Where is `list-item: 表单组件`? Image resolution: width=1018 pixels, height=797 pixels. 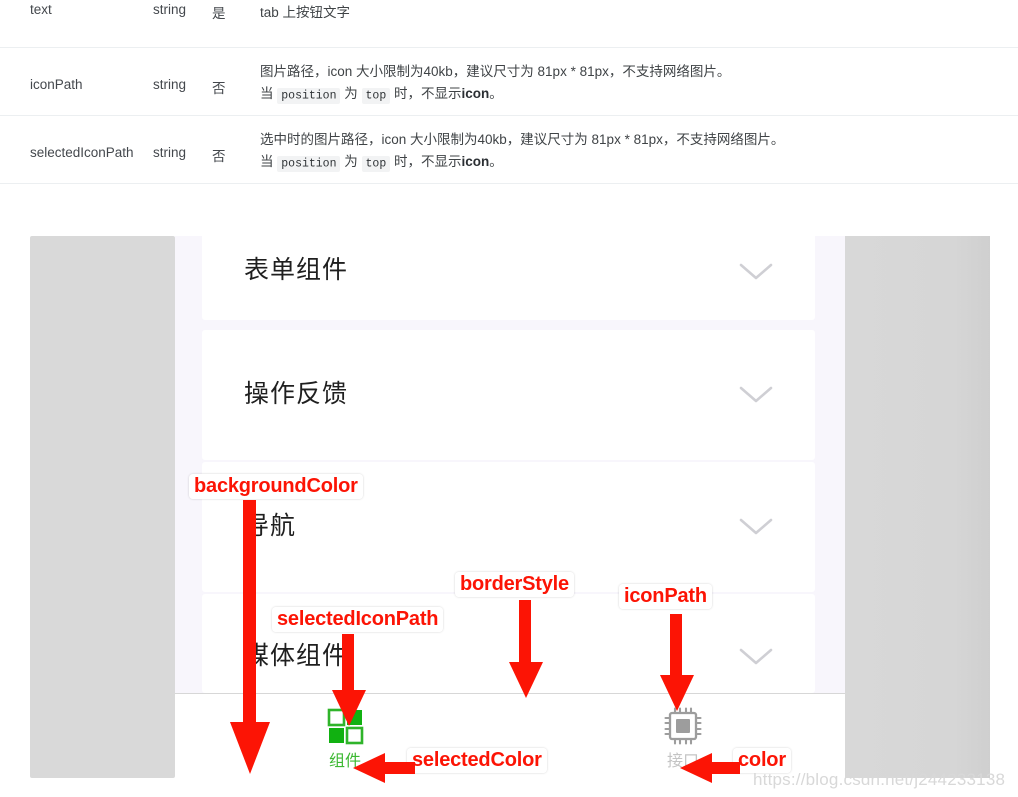
list-item: 表单组件 is located at coordinates (508, 278).